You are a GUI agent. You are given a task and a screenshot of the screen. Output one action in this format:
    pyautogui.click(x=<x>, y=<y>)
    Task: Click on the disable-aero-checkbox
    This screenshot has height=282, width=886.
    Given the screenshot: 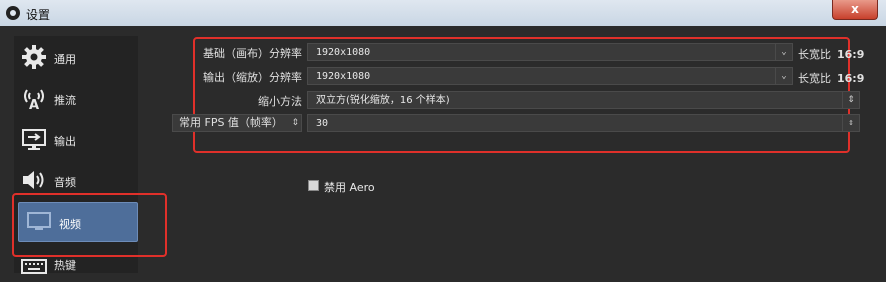 What is the action you would take?
    pyautogui.click(x=313, y=185)
    